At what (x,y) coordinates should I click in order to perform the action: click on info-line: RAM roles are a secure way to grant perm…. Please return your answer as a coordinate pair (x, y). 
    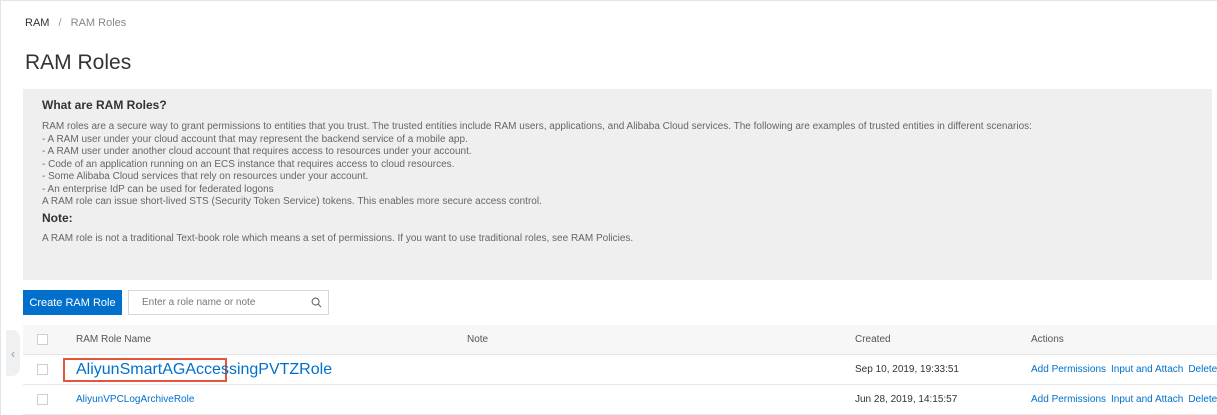
    Looking at the image, I should click on (537, 126).